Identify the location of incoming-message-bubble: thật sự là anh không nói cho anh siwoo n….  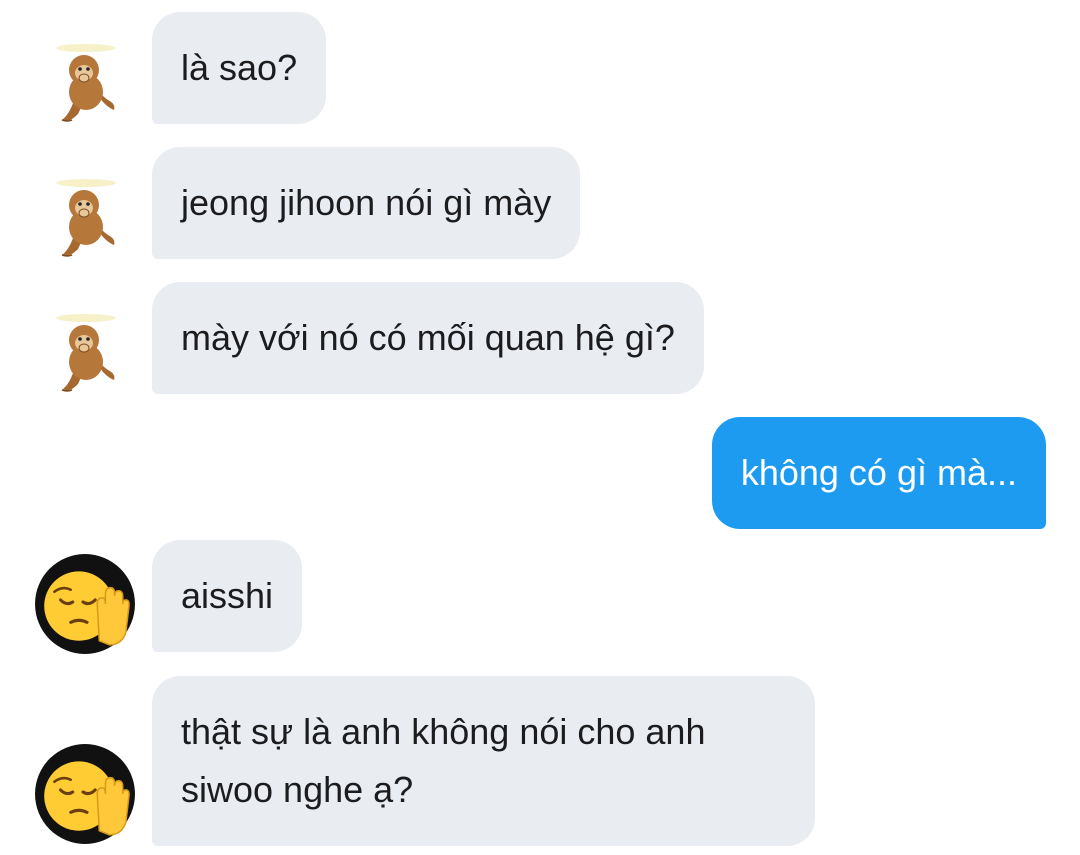
(484, 761).